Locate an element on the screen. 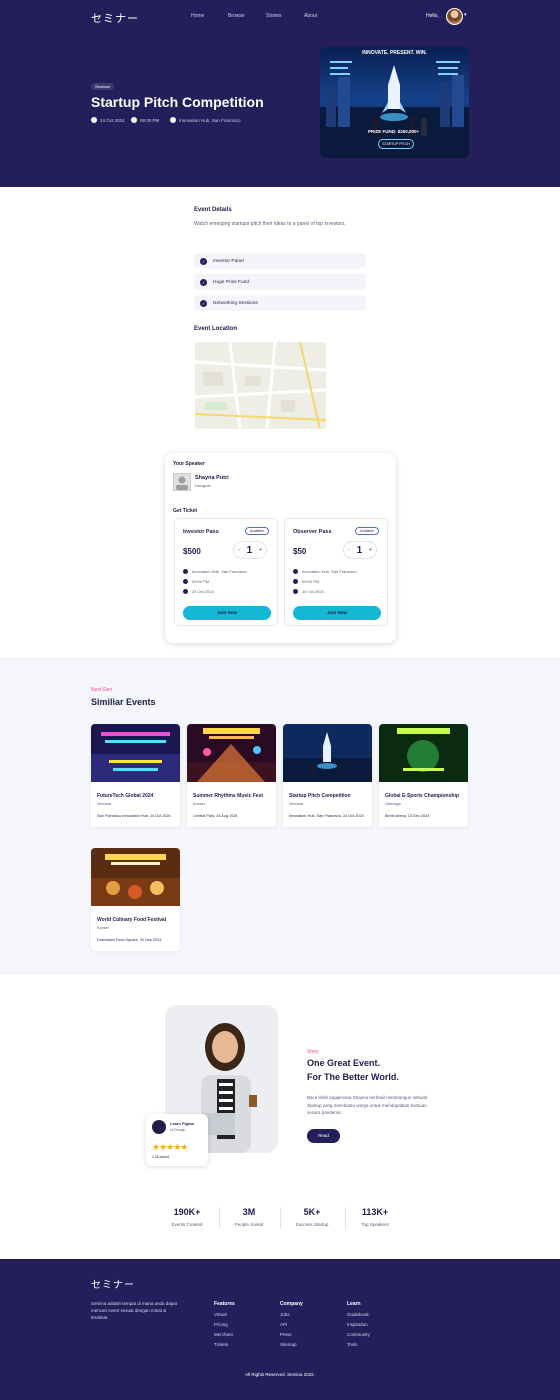  similar-events-heading: Similiar Events is located at coordinates (123, 702).